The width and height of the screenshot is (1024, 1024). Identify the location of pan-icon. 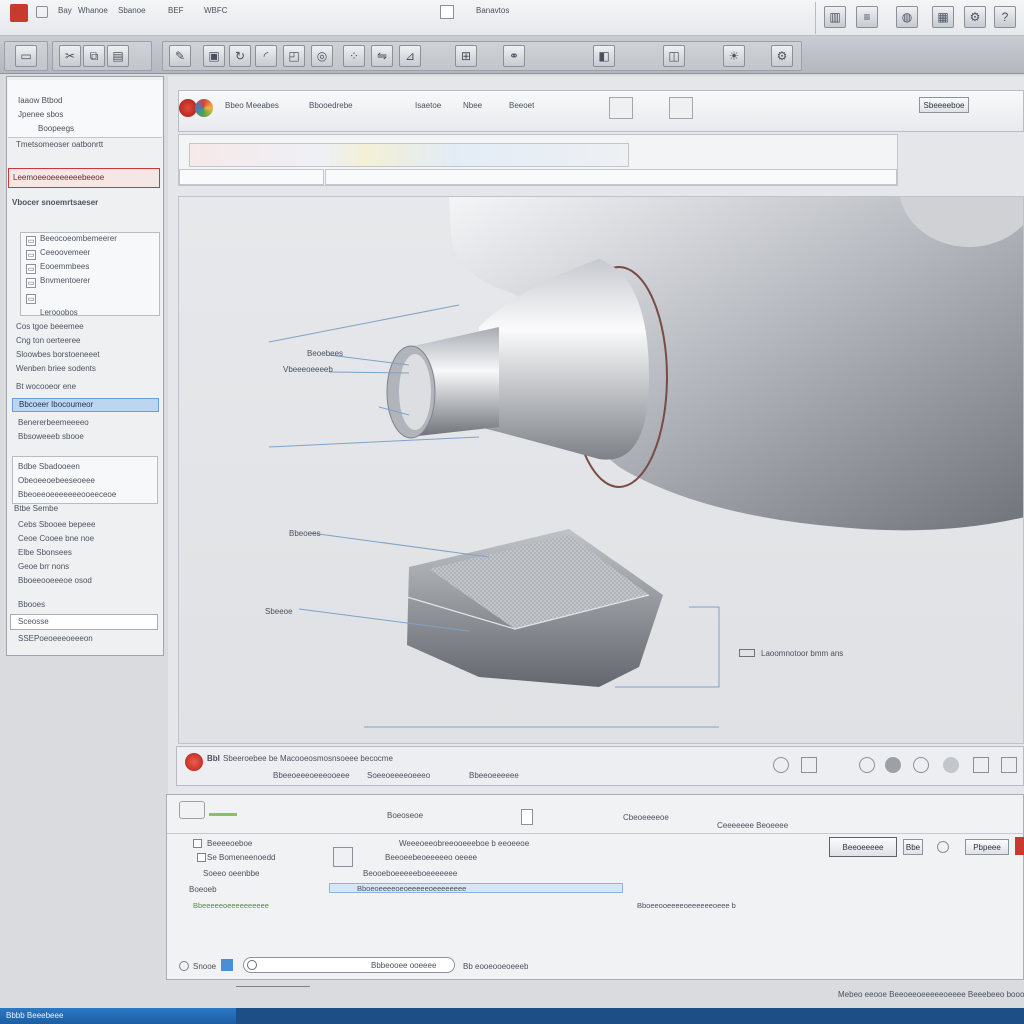
(809, 765).